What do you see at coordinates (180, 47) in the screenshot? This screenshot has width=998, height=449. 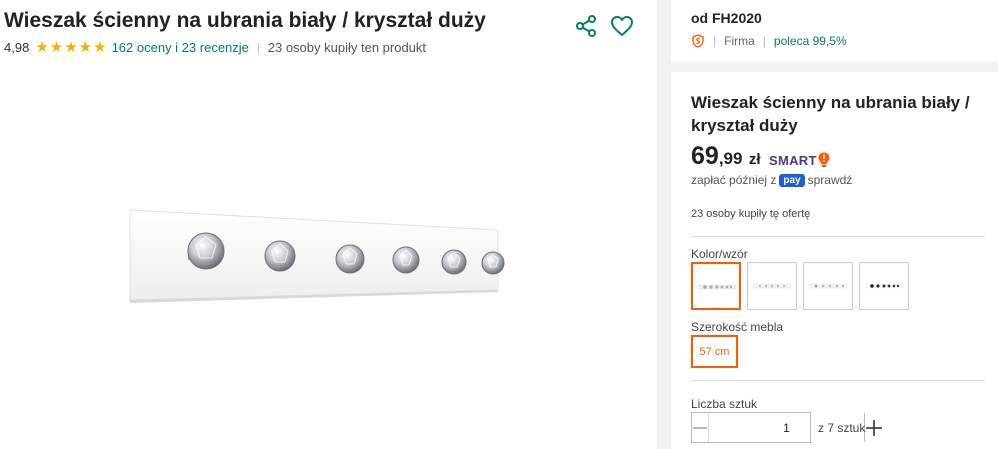 I see `reviews-link: 162 oceny i 23 recenzje` at bounding box center [180, 47].